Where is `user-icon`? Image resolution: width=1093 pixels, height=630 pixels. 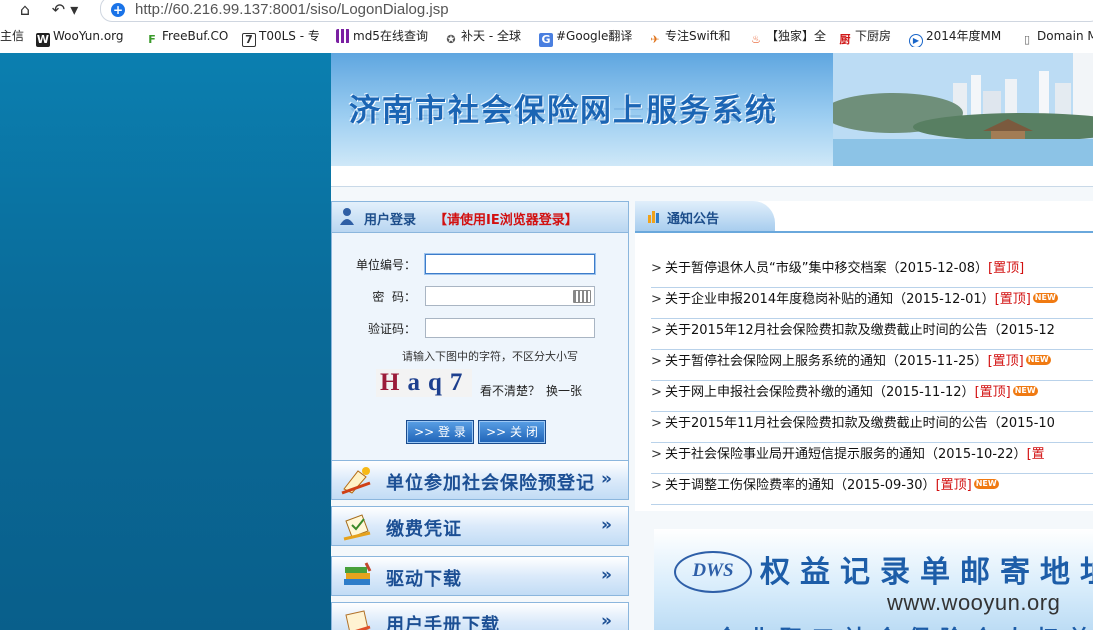
user-icon is located at coordinates (347, 216).